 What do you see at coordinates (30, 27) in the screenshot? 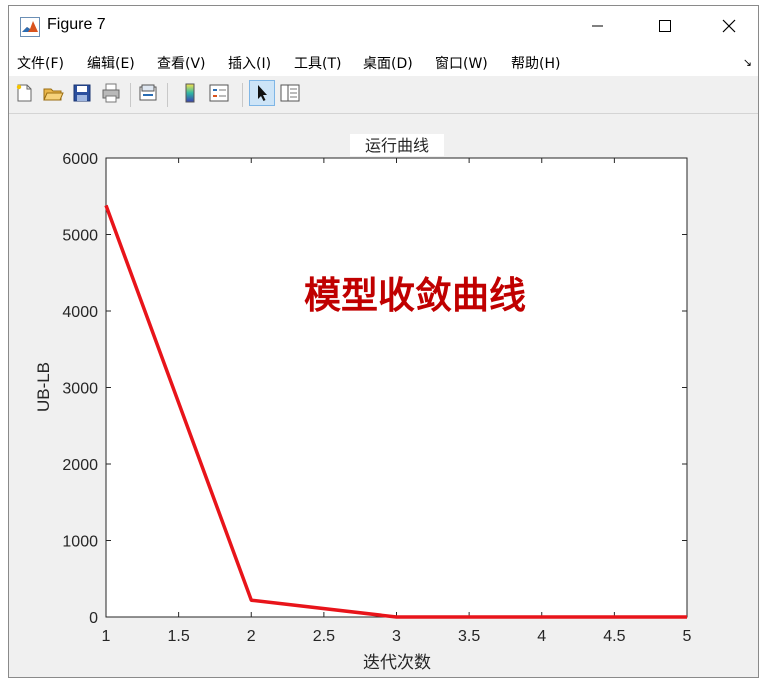
I see `matlab-logo-icon` at bounding box center [30, 27].